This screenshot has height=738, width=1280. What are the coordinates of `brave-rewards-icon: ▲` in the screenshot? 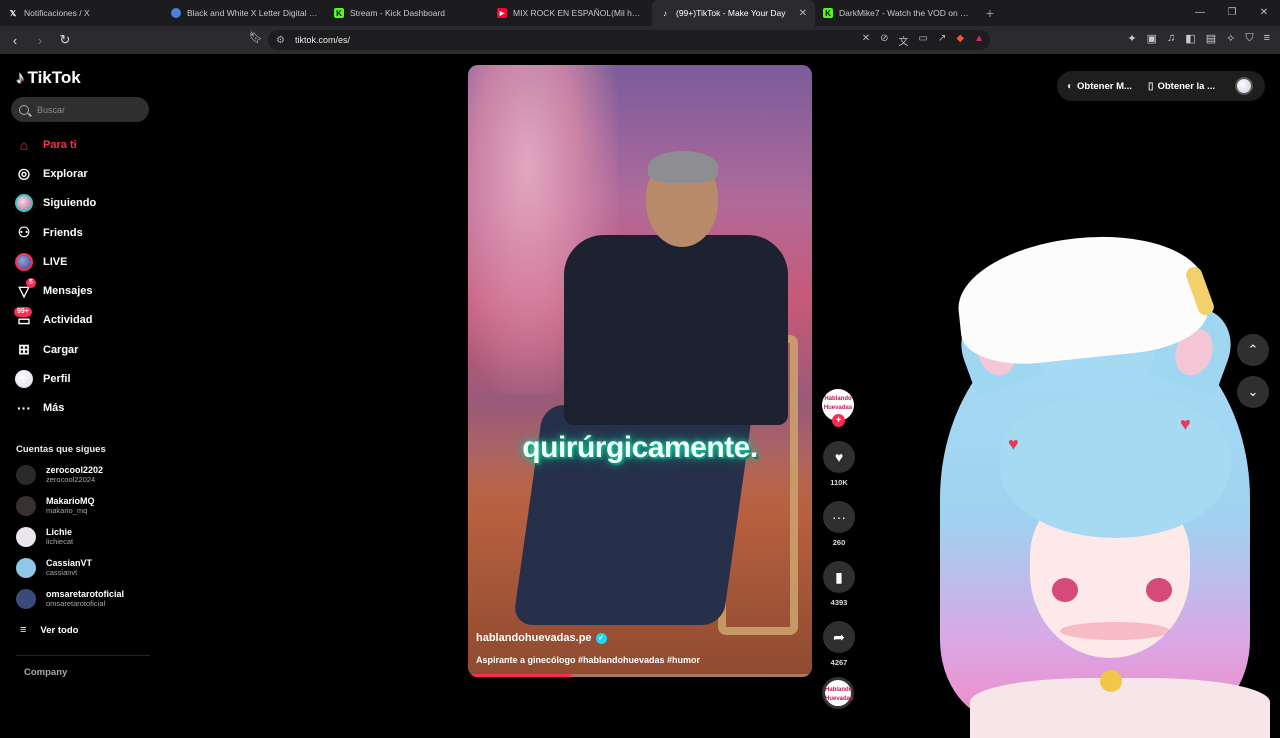 It's located at (979, 40).